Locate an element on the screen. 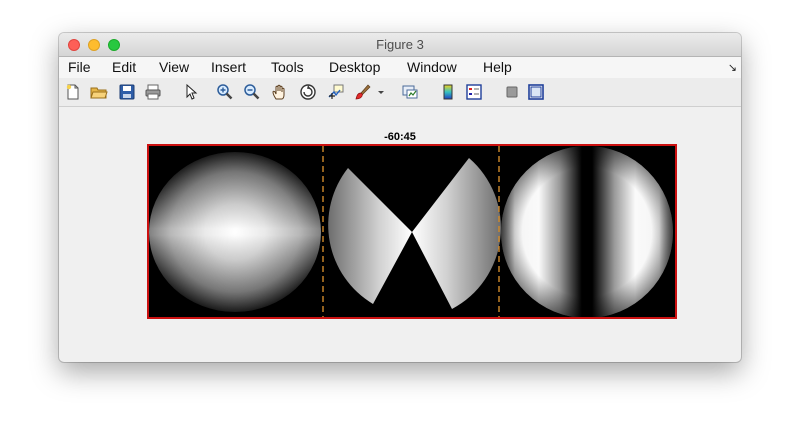  menu-desktop: Desktop is located at coordinates (354, 67).